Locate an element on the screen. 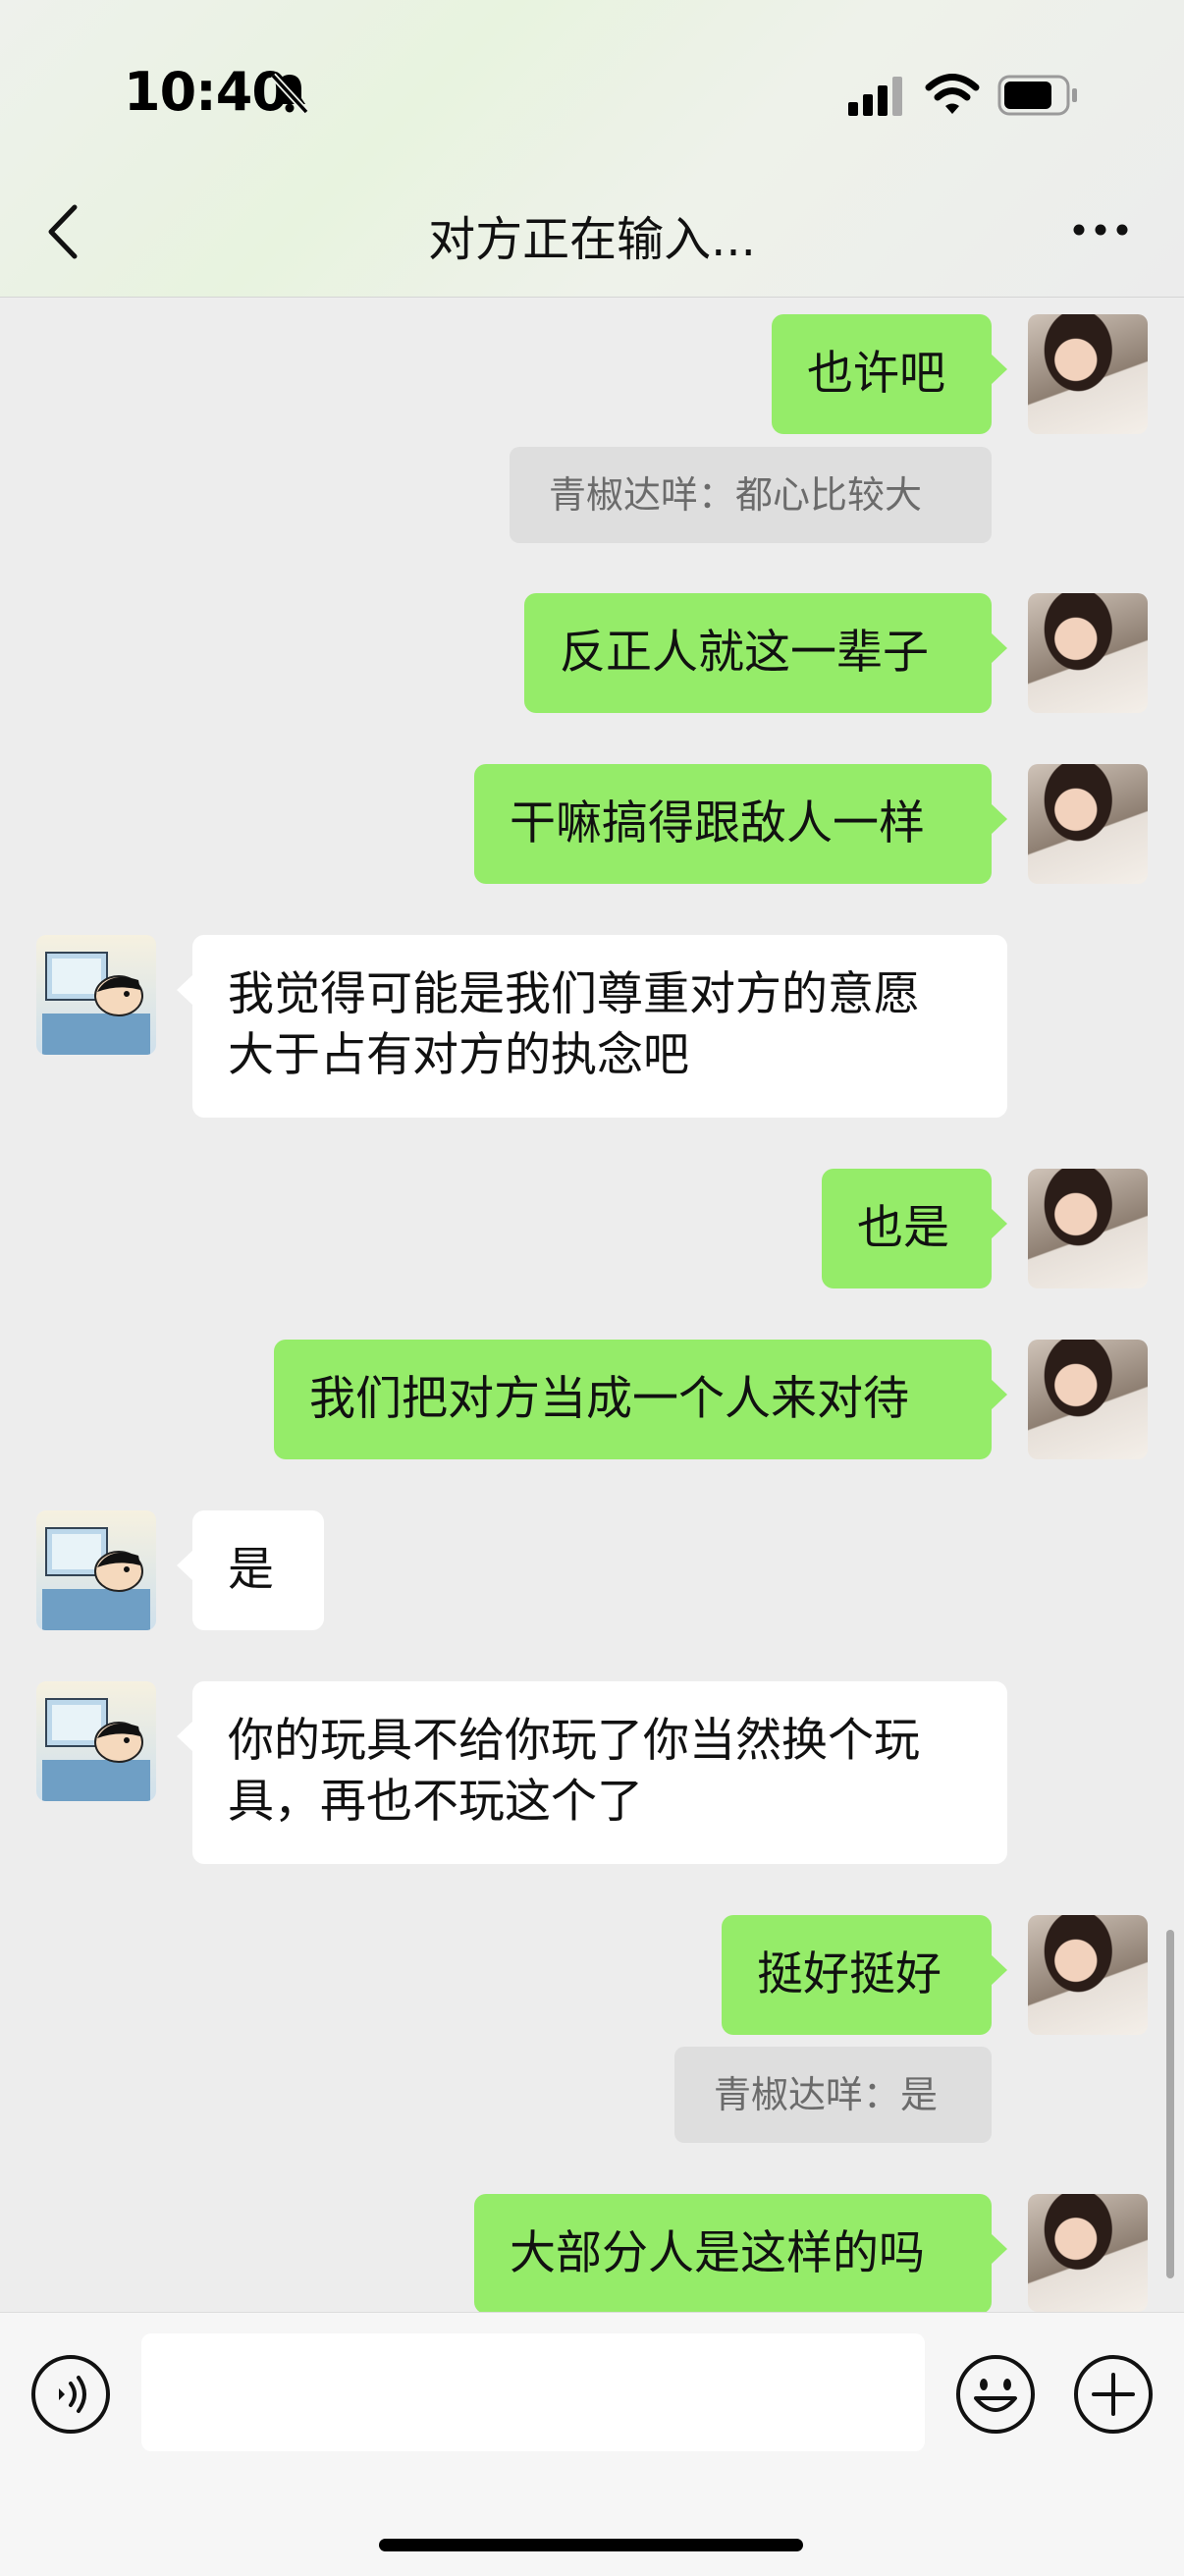 This screenshot has width=1184, height=2576. message-bubble-mine: 干嘛搞得跟敌人一样 is located at coordinates (741, 824).